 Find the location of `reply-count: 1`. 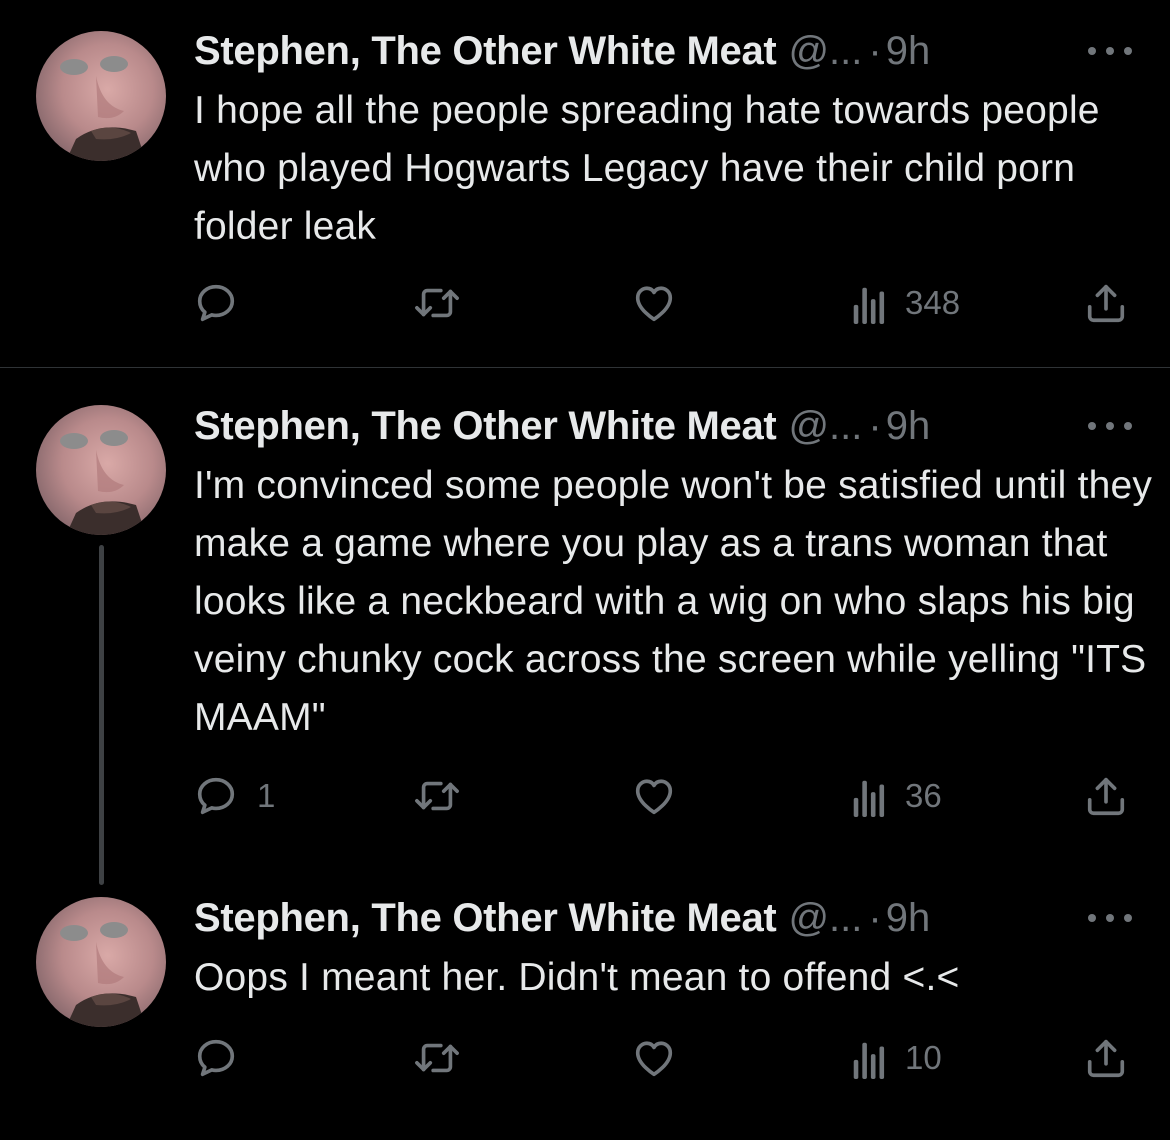

reply-count: 1 is located at coordinates (266, 795).